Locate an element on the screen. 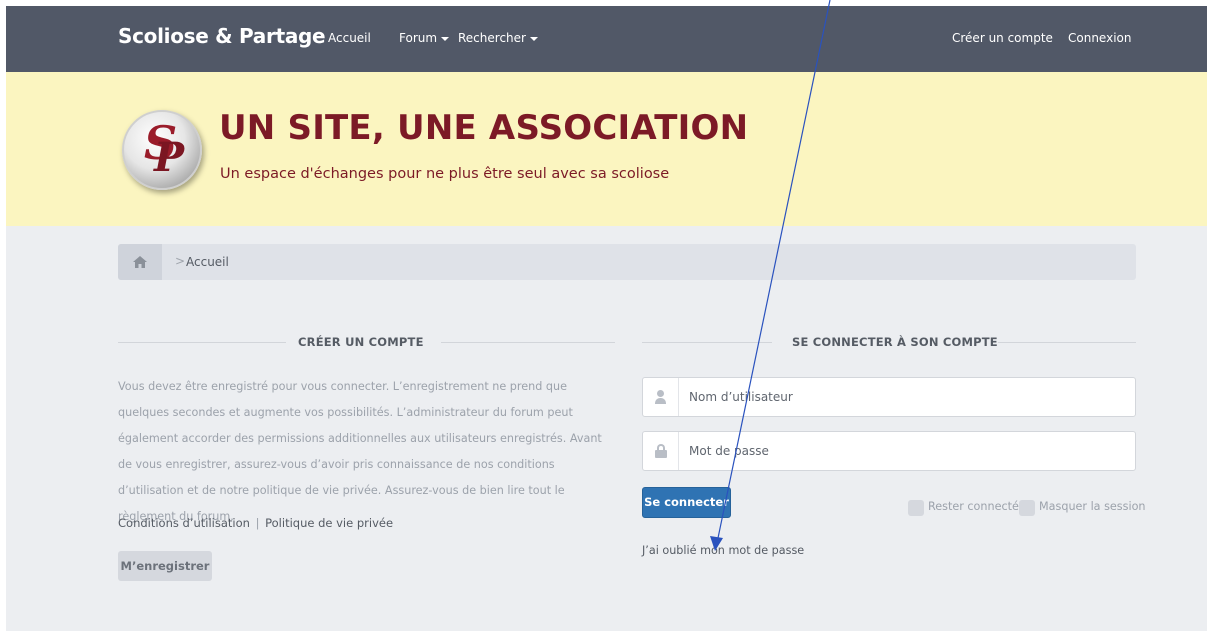  login-link: Connexion is located at coordinates (1100, 38).